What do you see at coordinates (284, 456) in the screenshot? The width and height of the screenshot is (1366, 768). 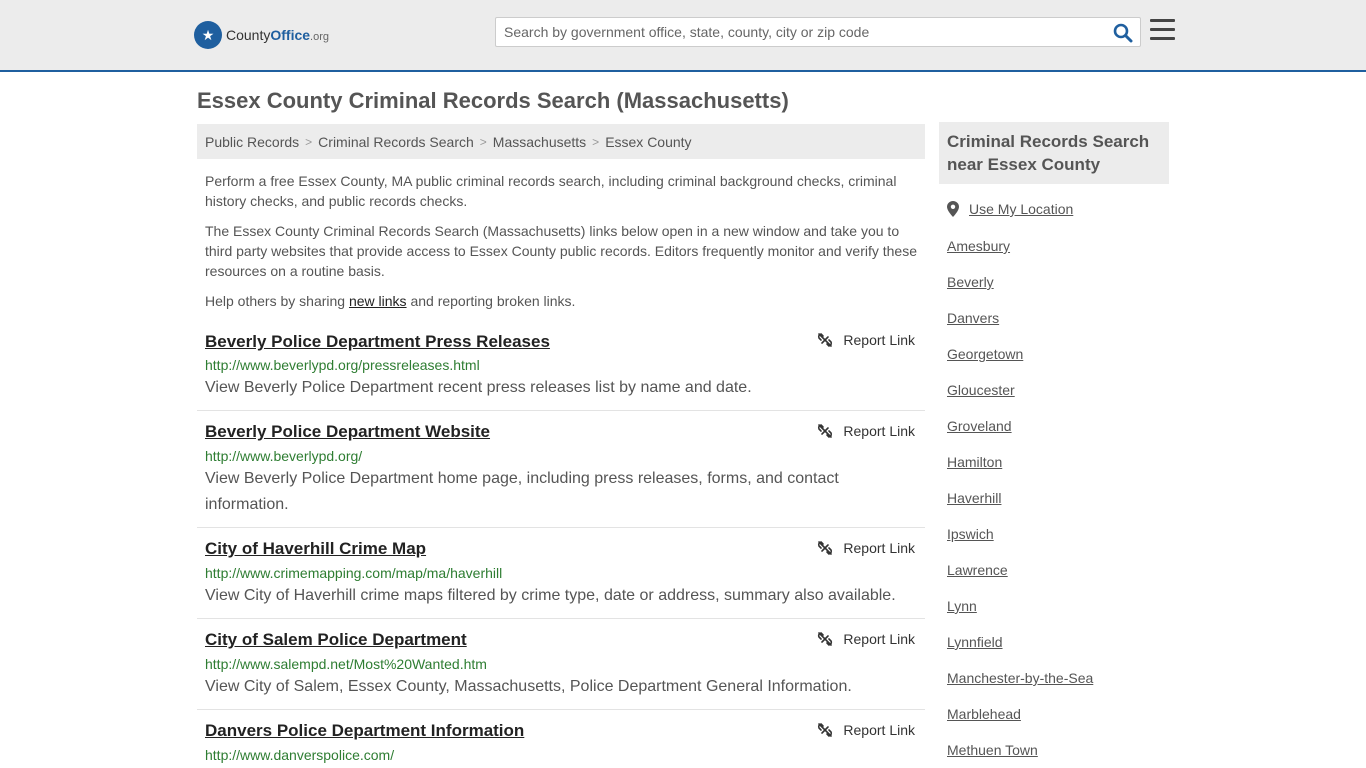 I see `listing-url: http://www.beverlypd.org/` at bounding box center [284, 456].